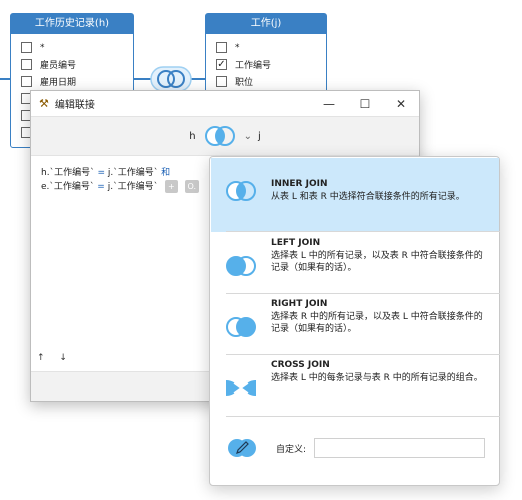  I want to click on column-row: 雇员编号, so click(72, 64).